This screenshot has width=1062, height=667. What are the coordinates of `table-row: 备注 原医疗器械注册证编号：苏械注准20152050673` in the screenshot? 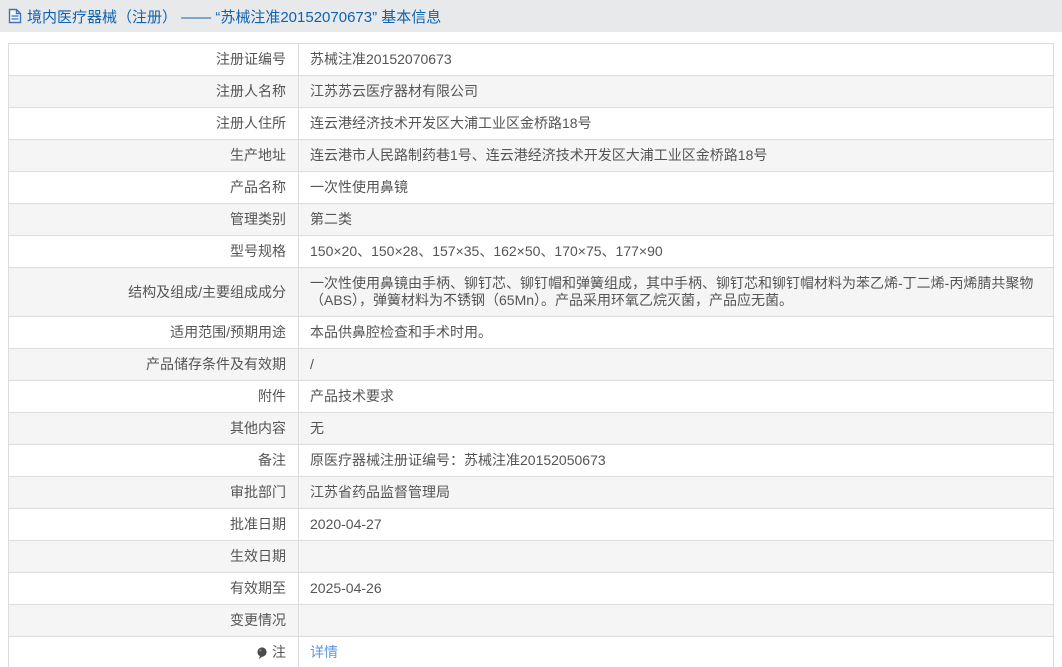 It's located at (531, 461).